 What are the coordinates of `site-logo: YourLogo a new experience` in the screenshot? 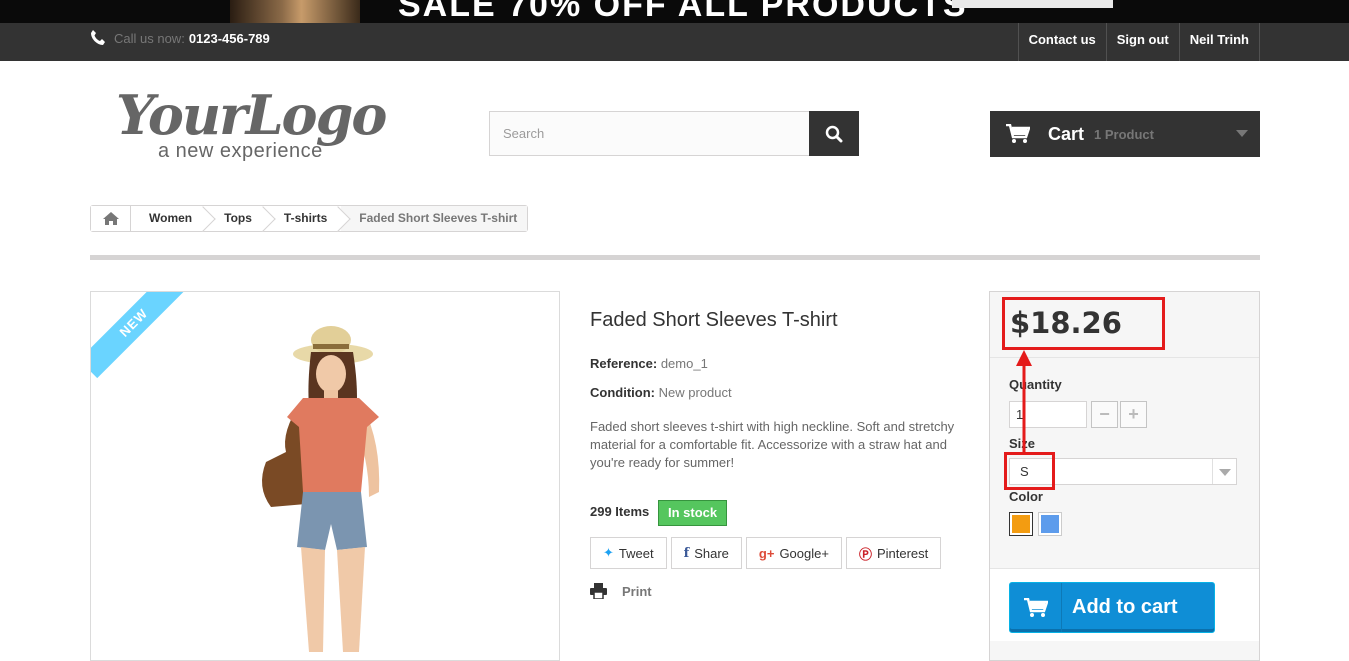 It's located at (261, 125).